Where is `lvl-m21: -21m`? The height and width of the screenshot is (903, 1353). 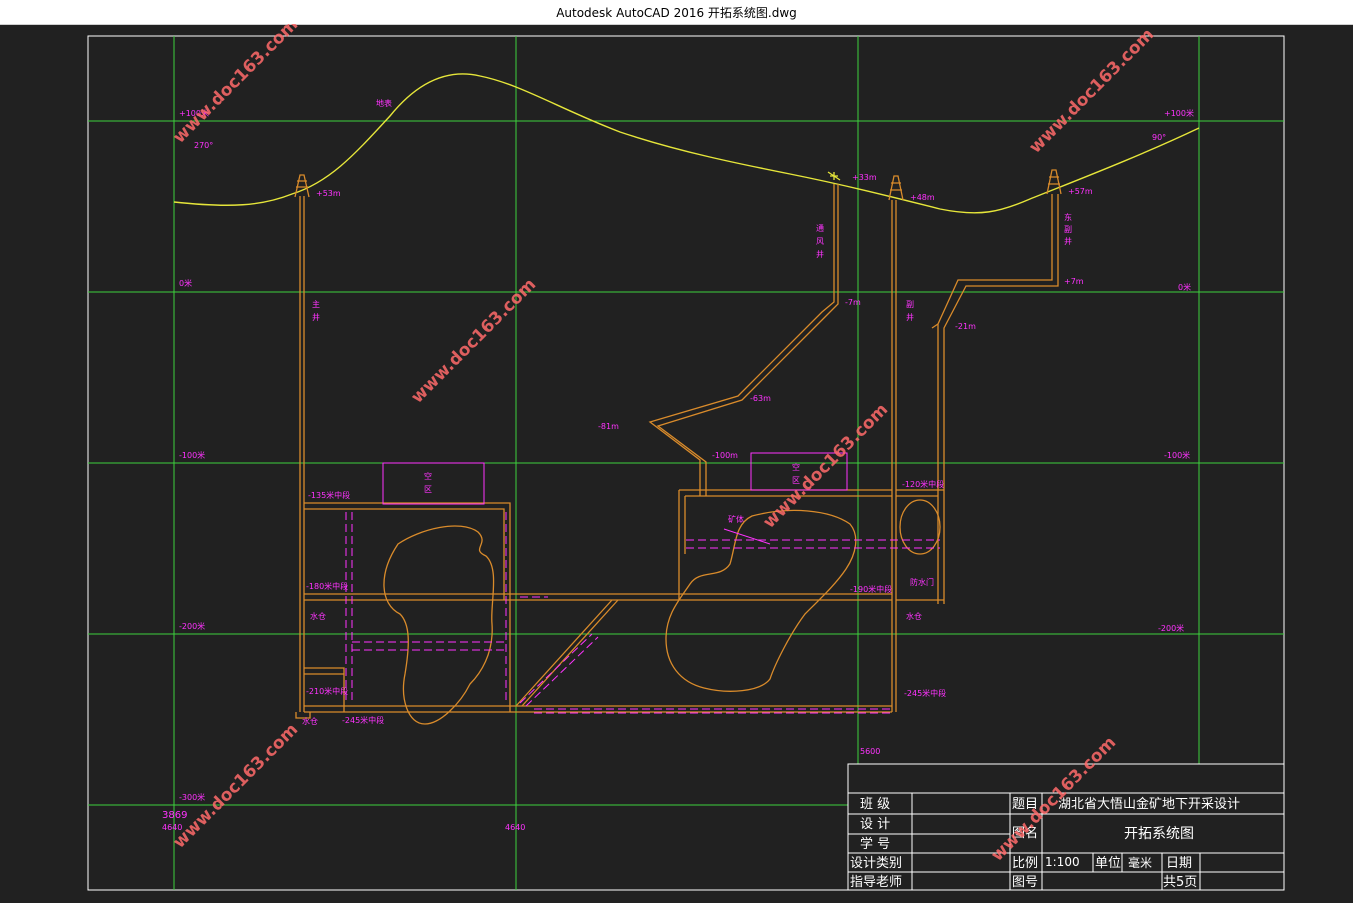 lvl-m21: -21m is located at coordinates (965, 326).